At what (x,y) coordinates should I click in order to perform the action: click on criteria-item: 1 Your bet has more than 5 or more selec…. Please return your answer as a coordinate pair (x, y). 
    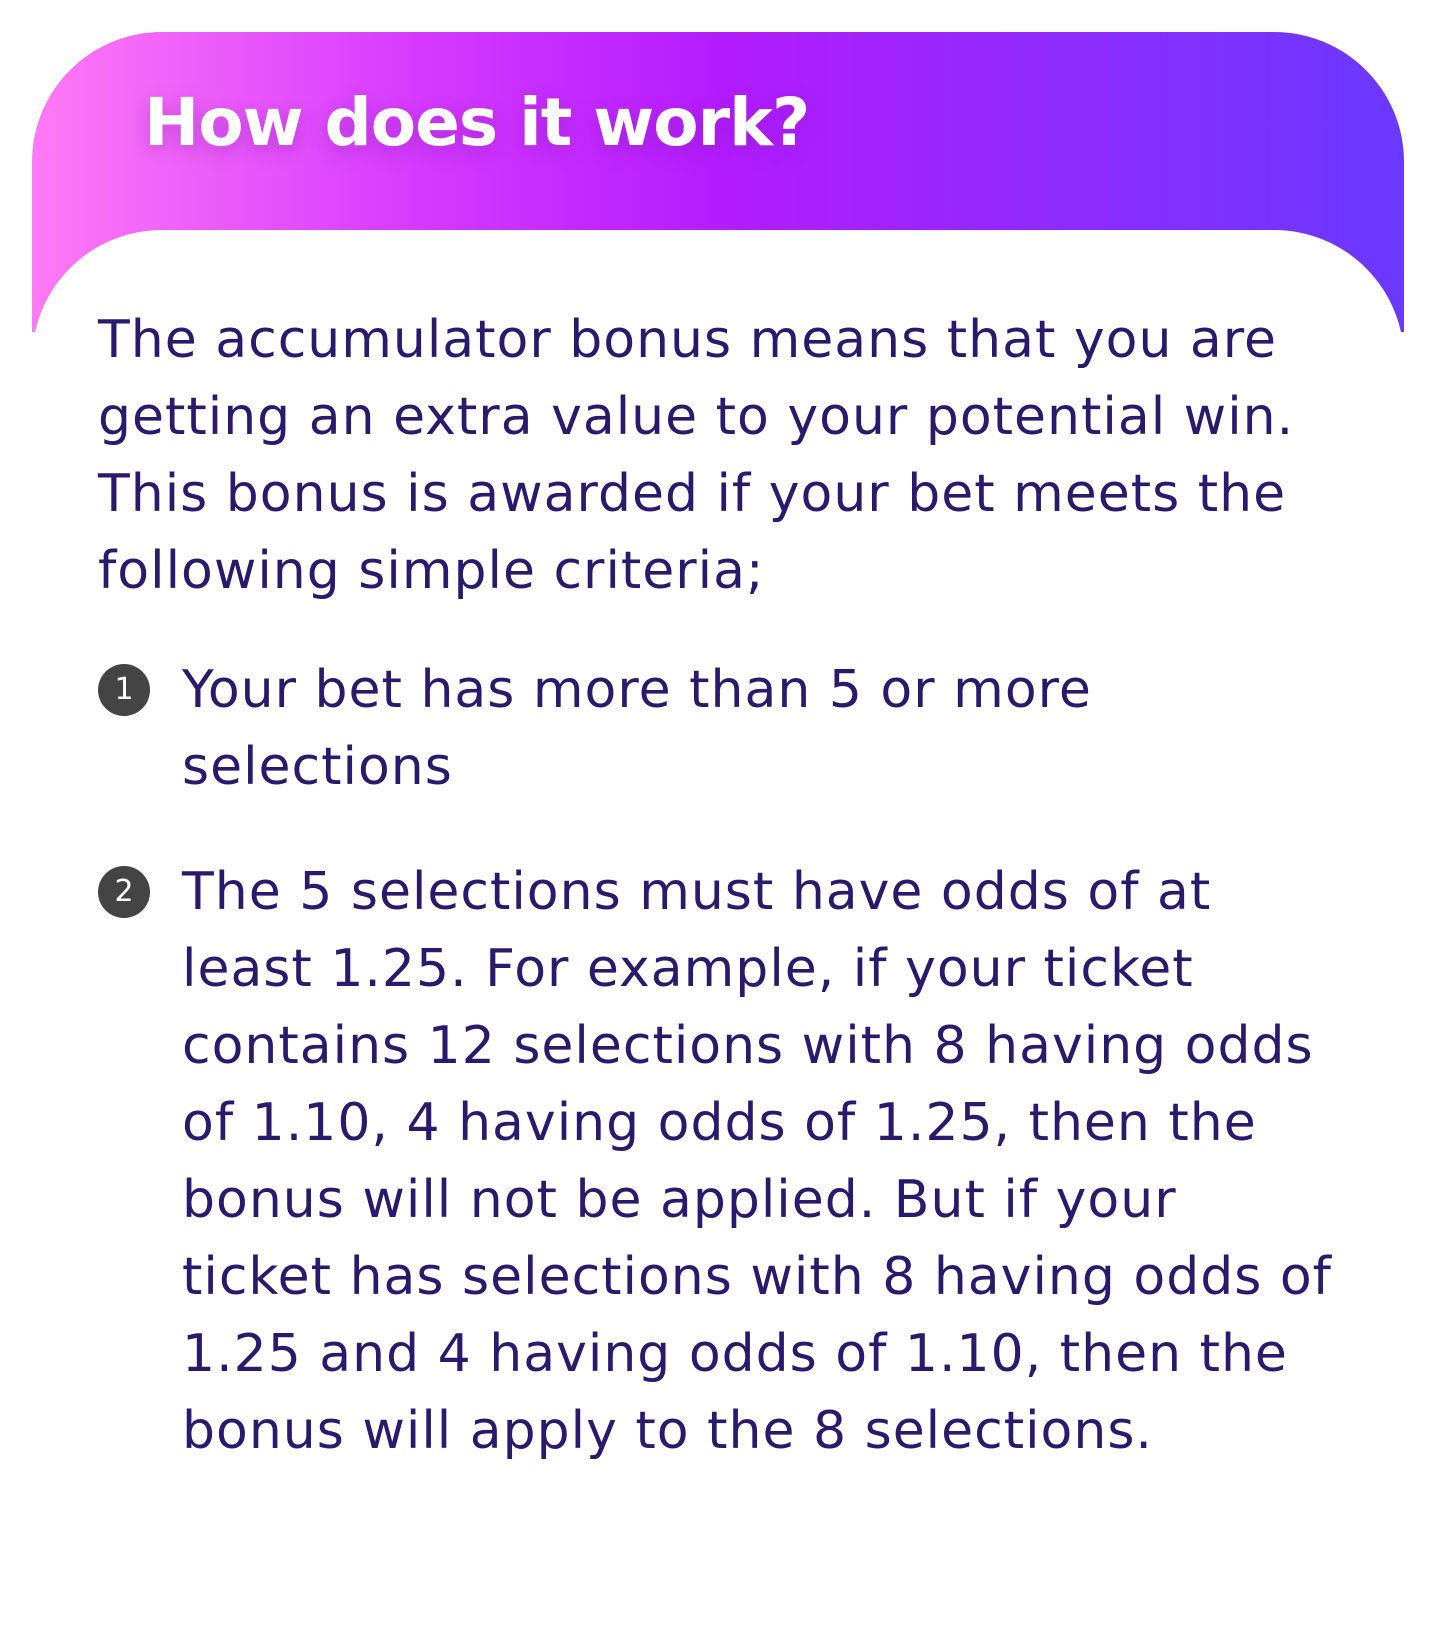
    Looking at the image, I should click on (718, 729).